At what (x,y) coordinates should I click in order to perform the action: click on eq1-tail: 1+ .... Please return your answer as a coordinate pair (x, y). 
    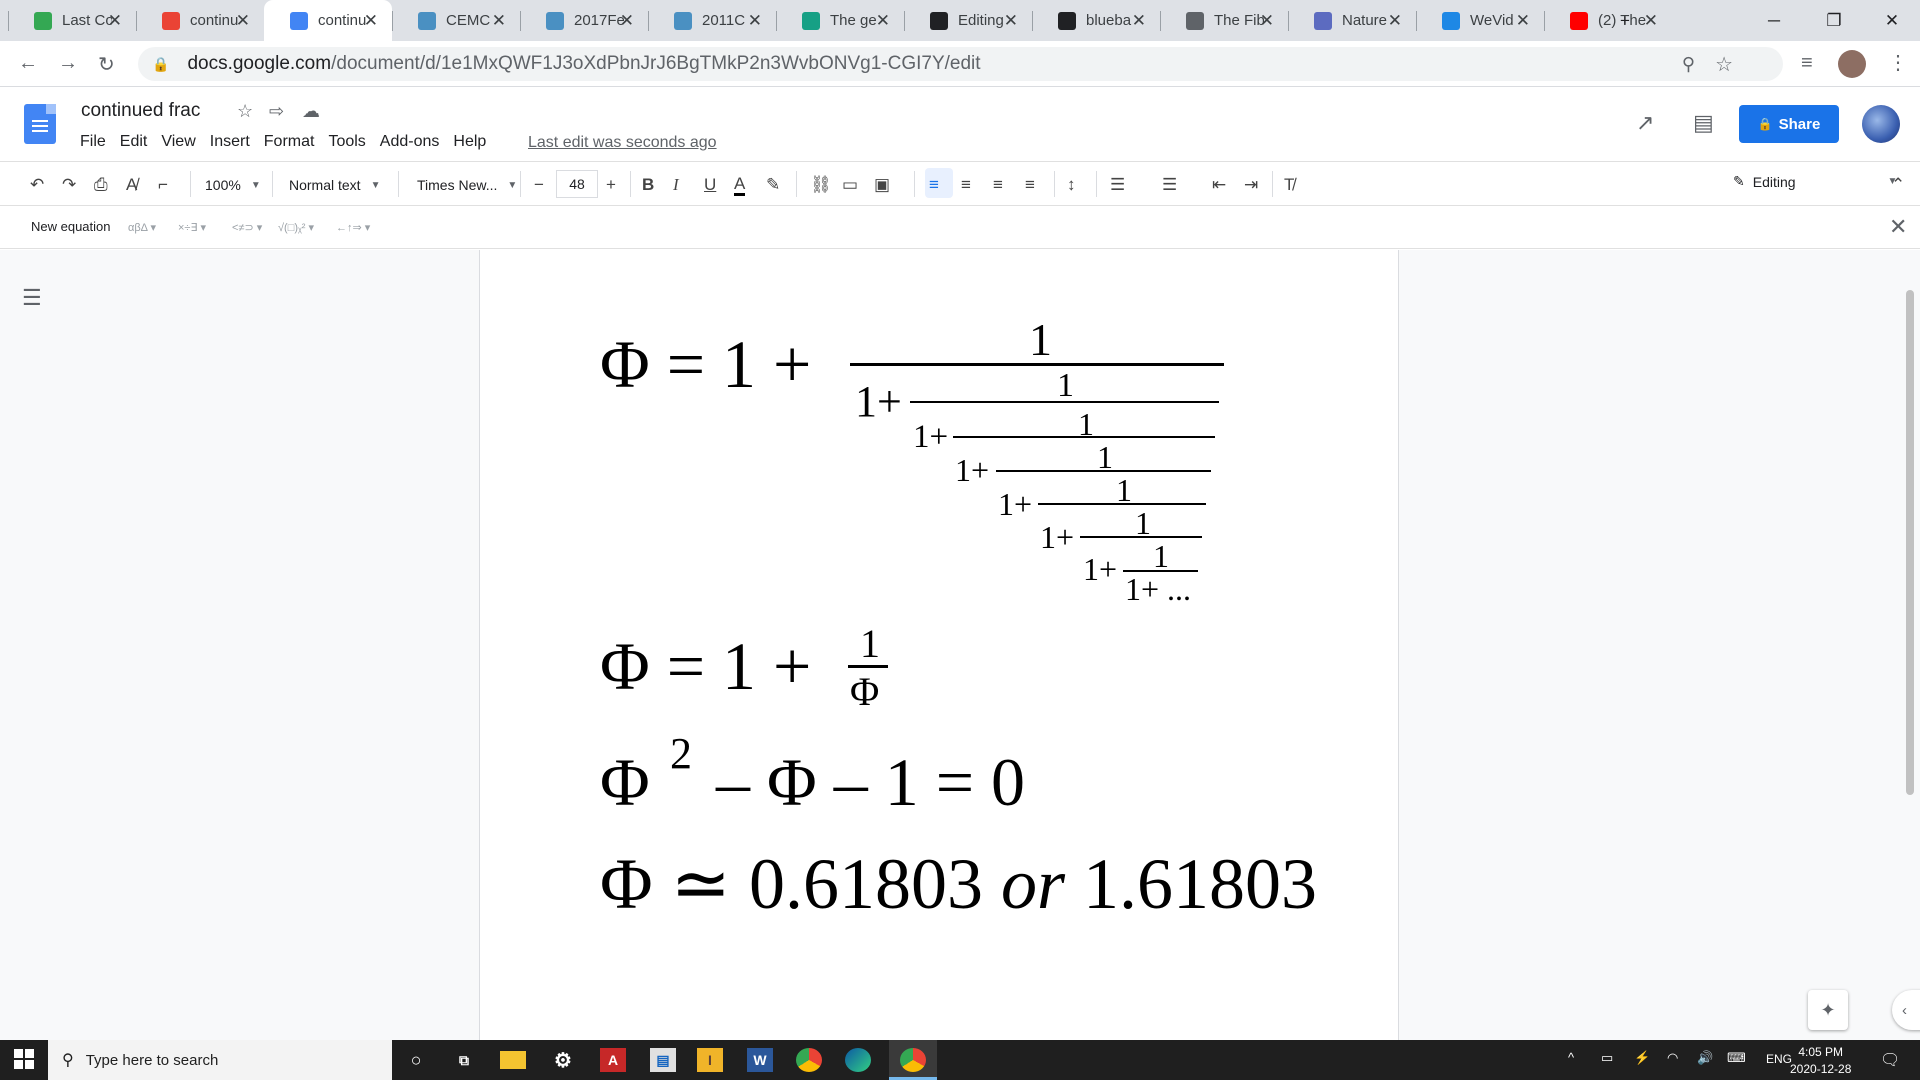
    Looking at the image, I should click on (1158, 589).